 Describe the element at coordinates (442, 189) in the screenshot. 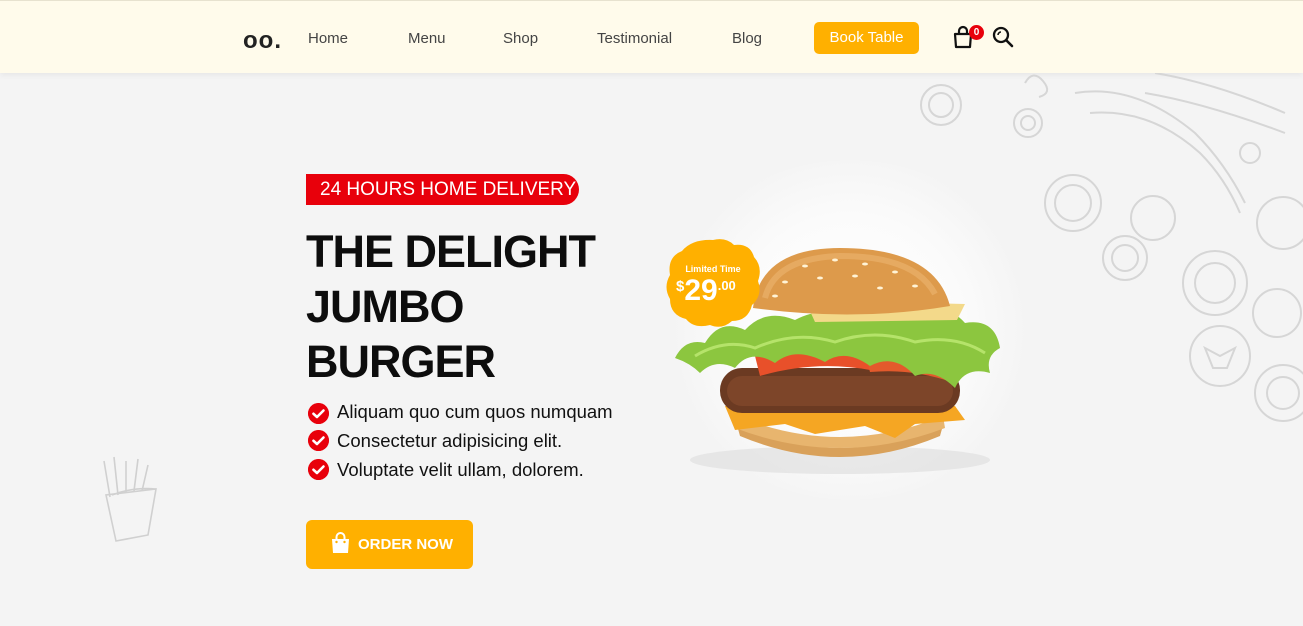

I see `delivery-badge: 24 HOURS HOME DELIVERY` at that location.